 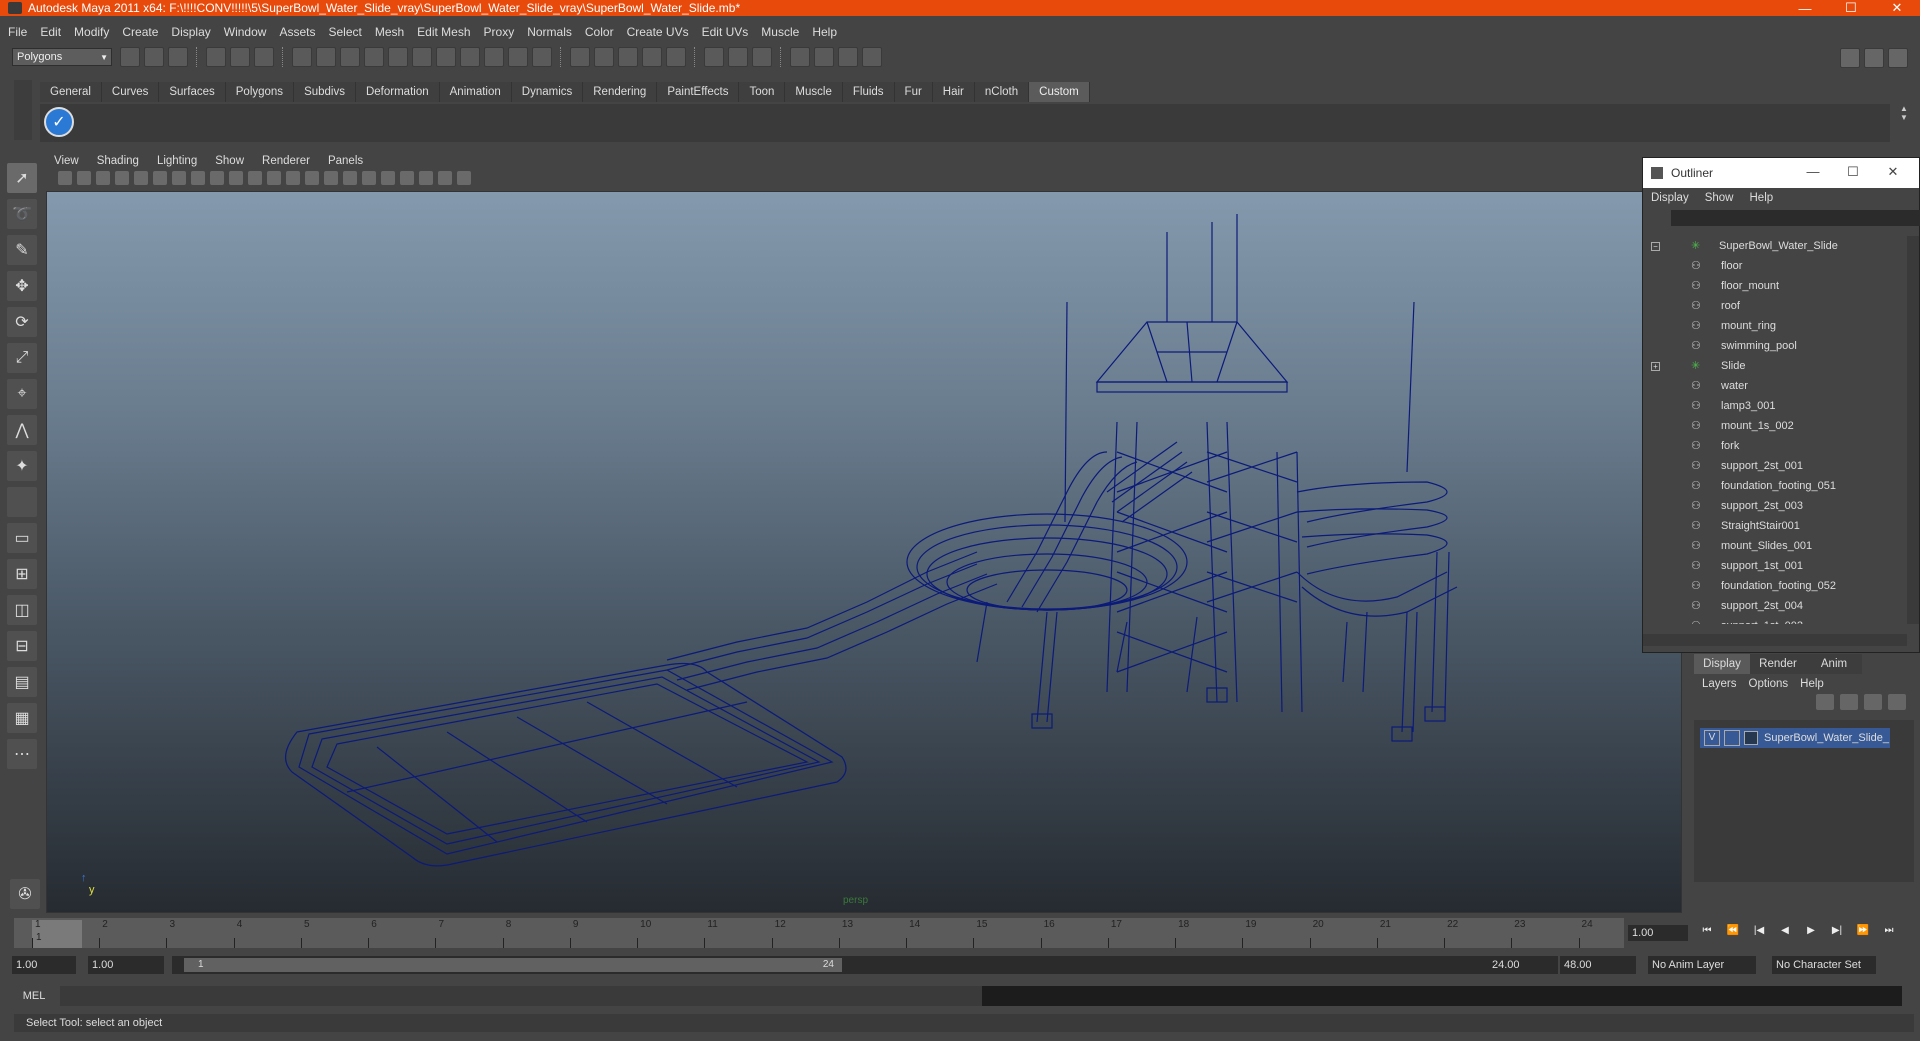 I want to click on menu-assets: Assets, so click(x=297, y=32).